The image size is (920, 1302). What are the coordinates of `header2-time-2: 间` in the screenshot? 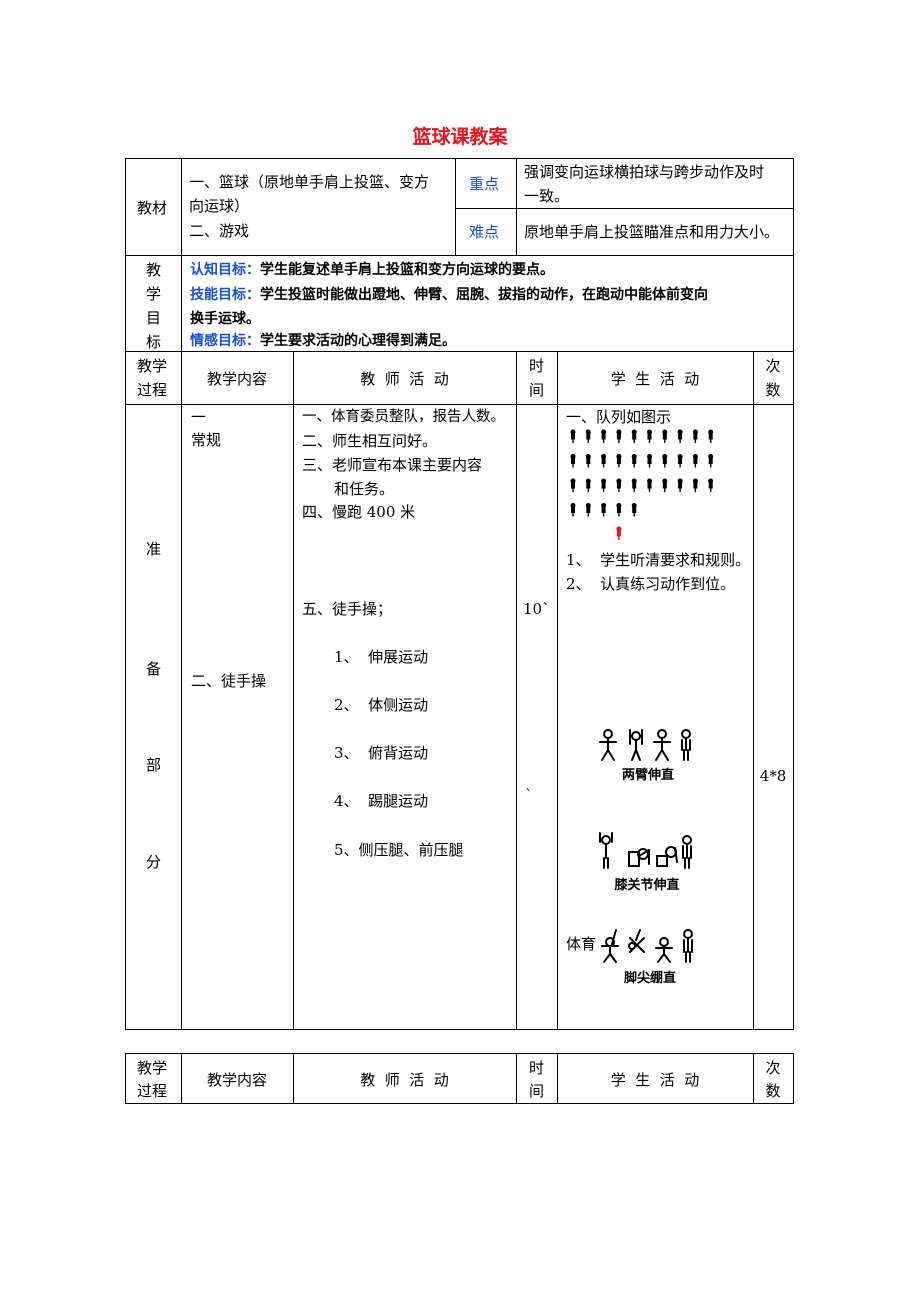 It's located at (536, 1091).